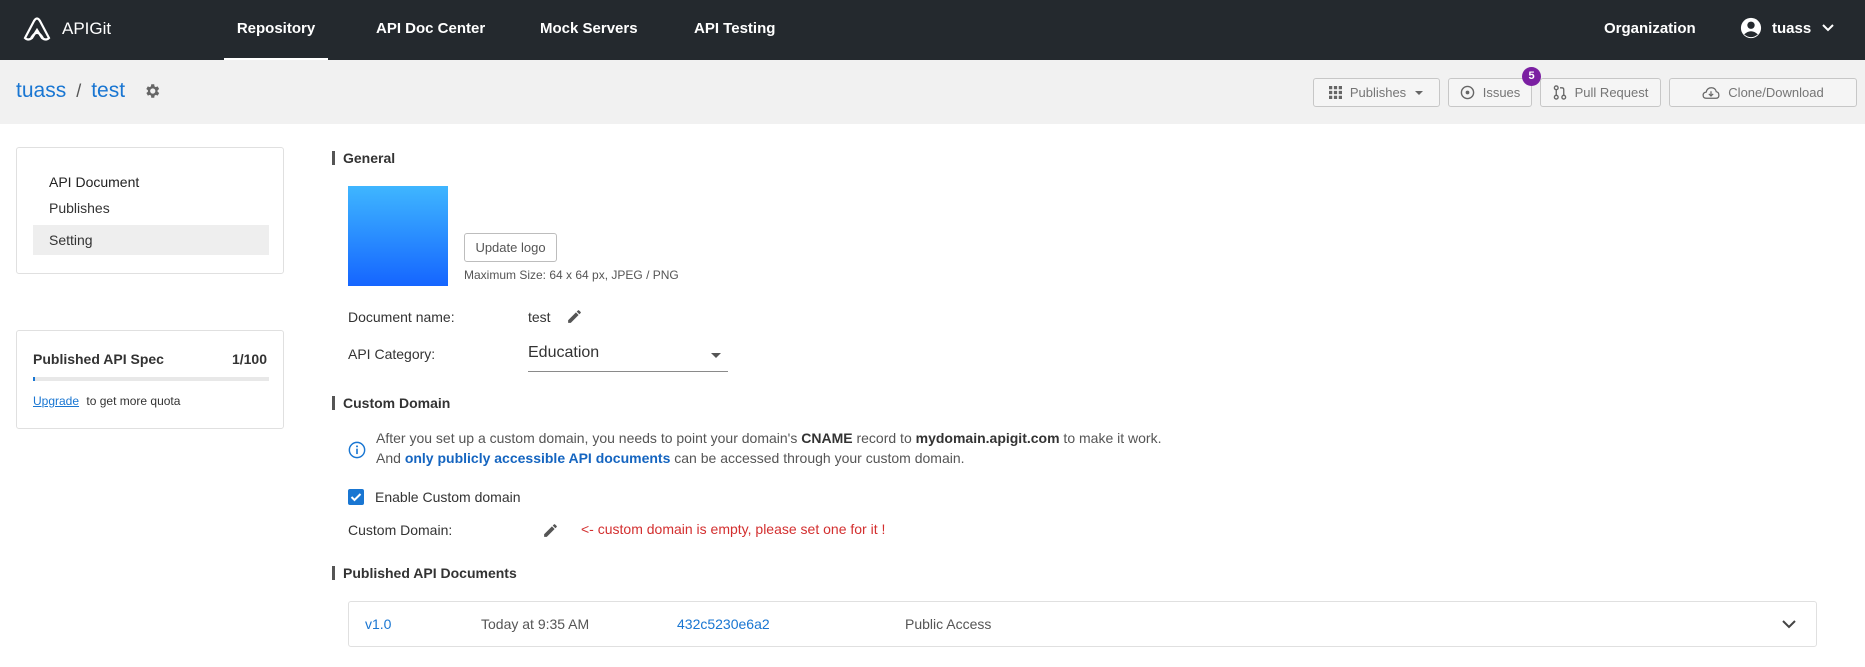 The width and height of the screenshot is (1865, 667). What do you see at coordinates (448, 497) in the screenshot?
I see `enable-custom-domain-label: Enable Custom domain` at bounding box center [448, 497].